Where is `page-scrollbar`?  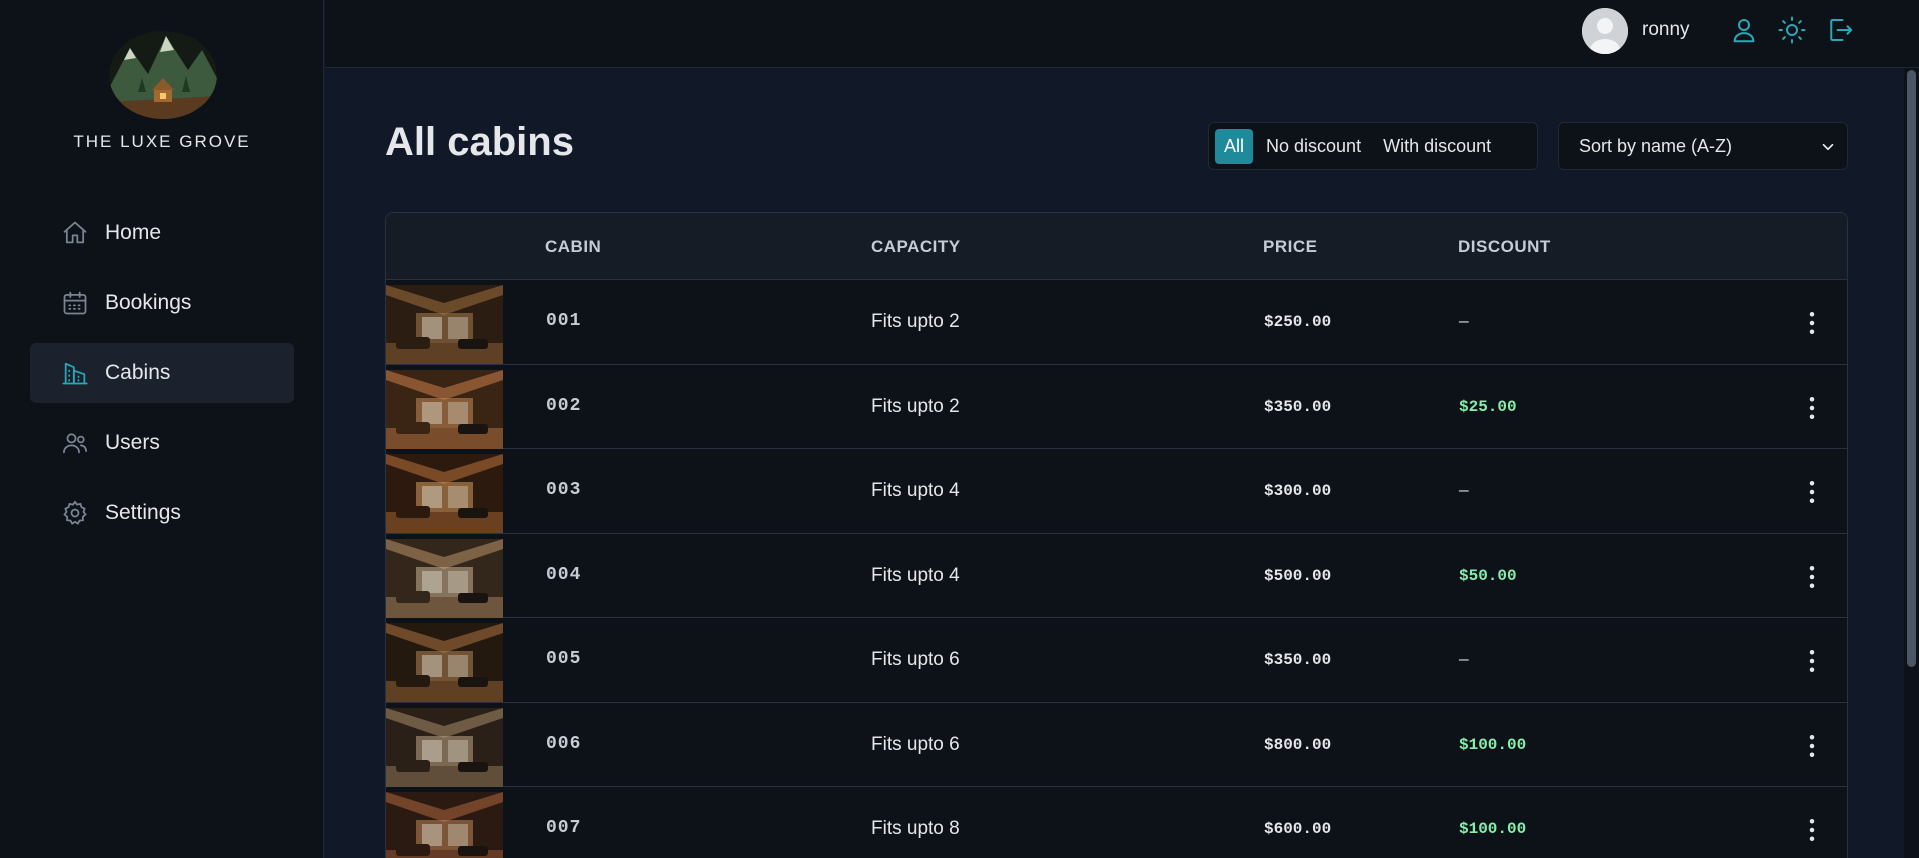 page-scrollbar is located at coordinates (1911, 463).